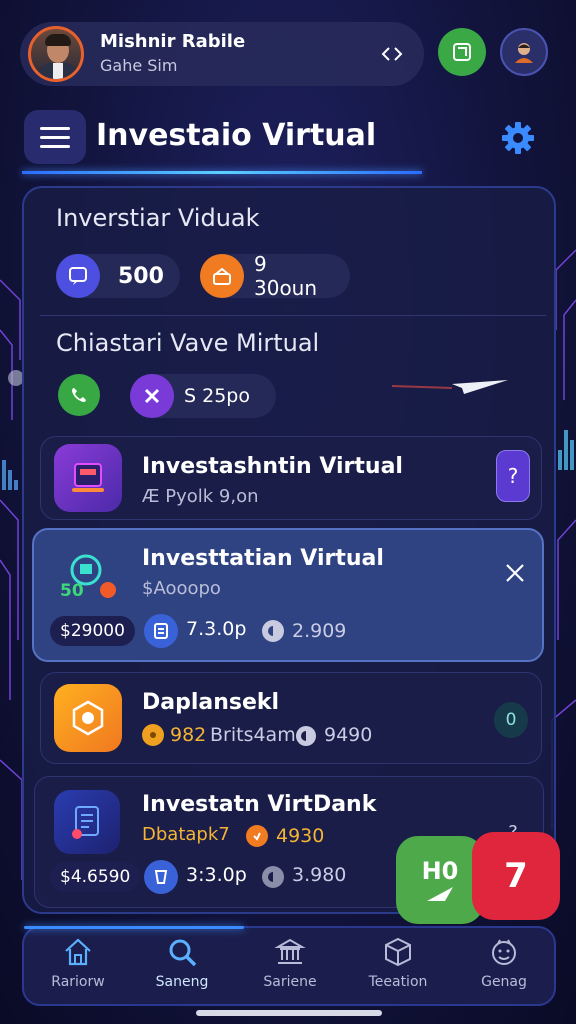 This screenshot has width=576, height=1024. Describe the element at coordinates (398, 982) in the screenshot. I see `nav-label-box: Teeation` at that location.